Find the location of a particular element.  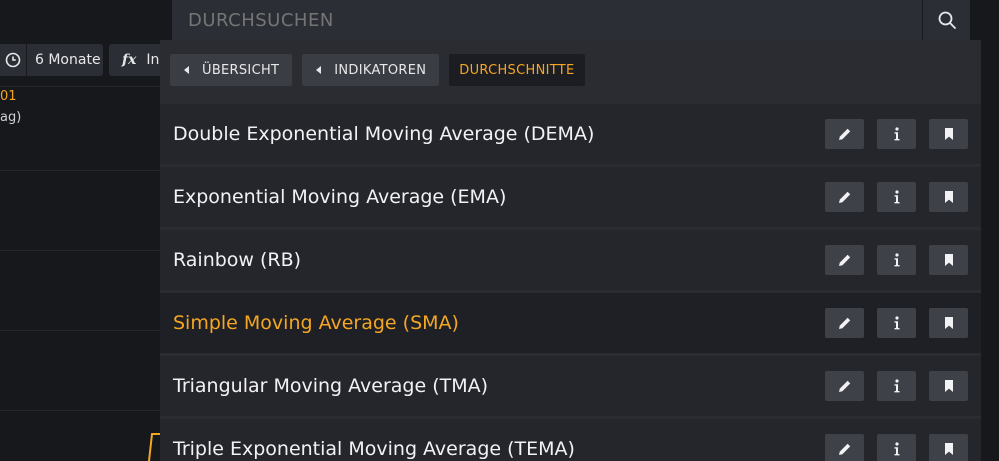

chart-value-label: 01 is located at coordinates (8, 96).